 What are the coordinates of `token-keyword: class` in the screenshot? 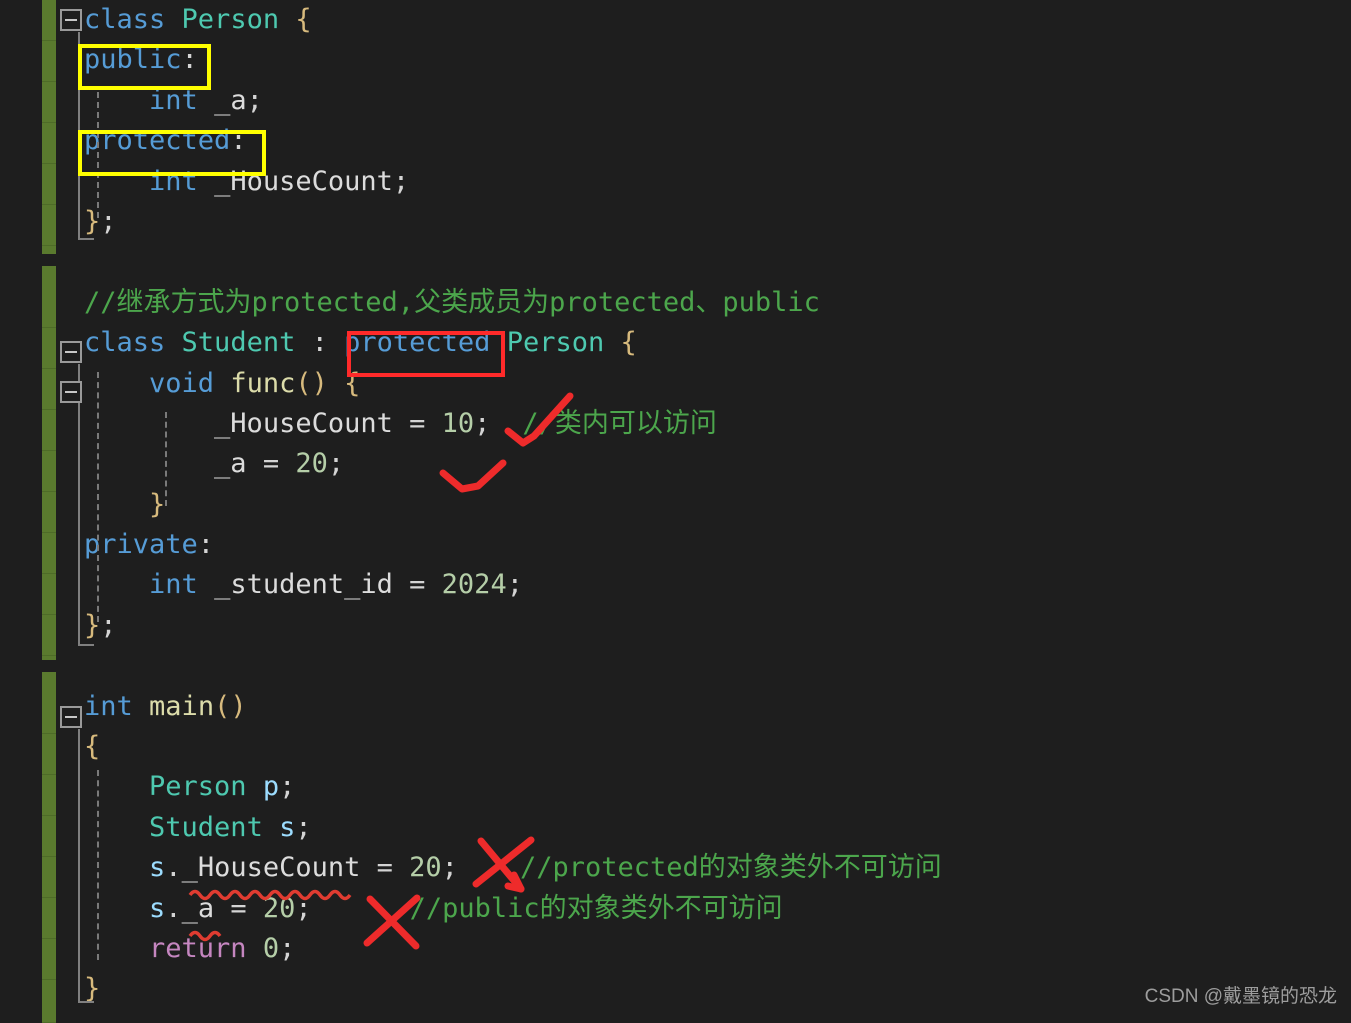 It's located at (125, 343).